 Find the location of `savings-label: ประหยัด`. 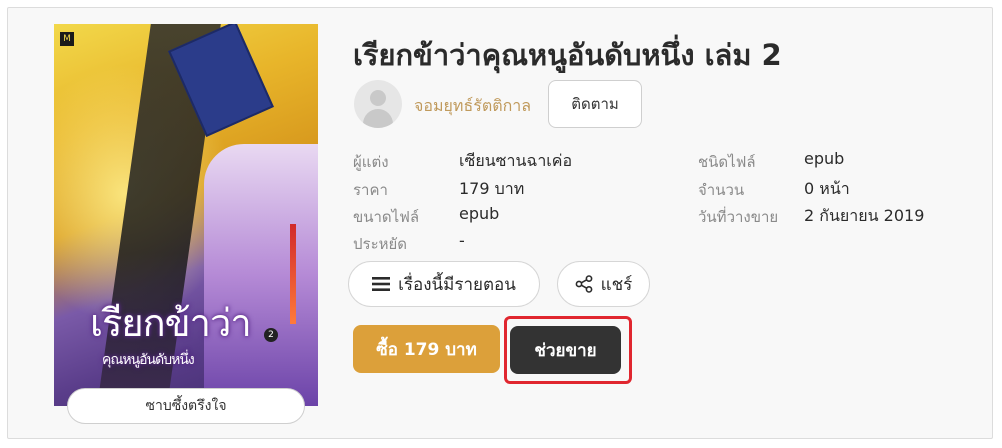

savings-label: ประหยัด is located at coordinates (380, 244).